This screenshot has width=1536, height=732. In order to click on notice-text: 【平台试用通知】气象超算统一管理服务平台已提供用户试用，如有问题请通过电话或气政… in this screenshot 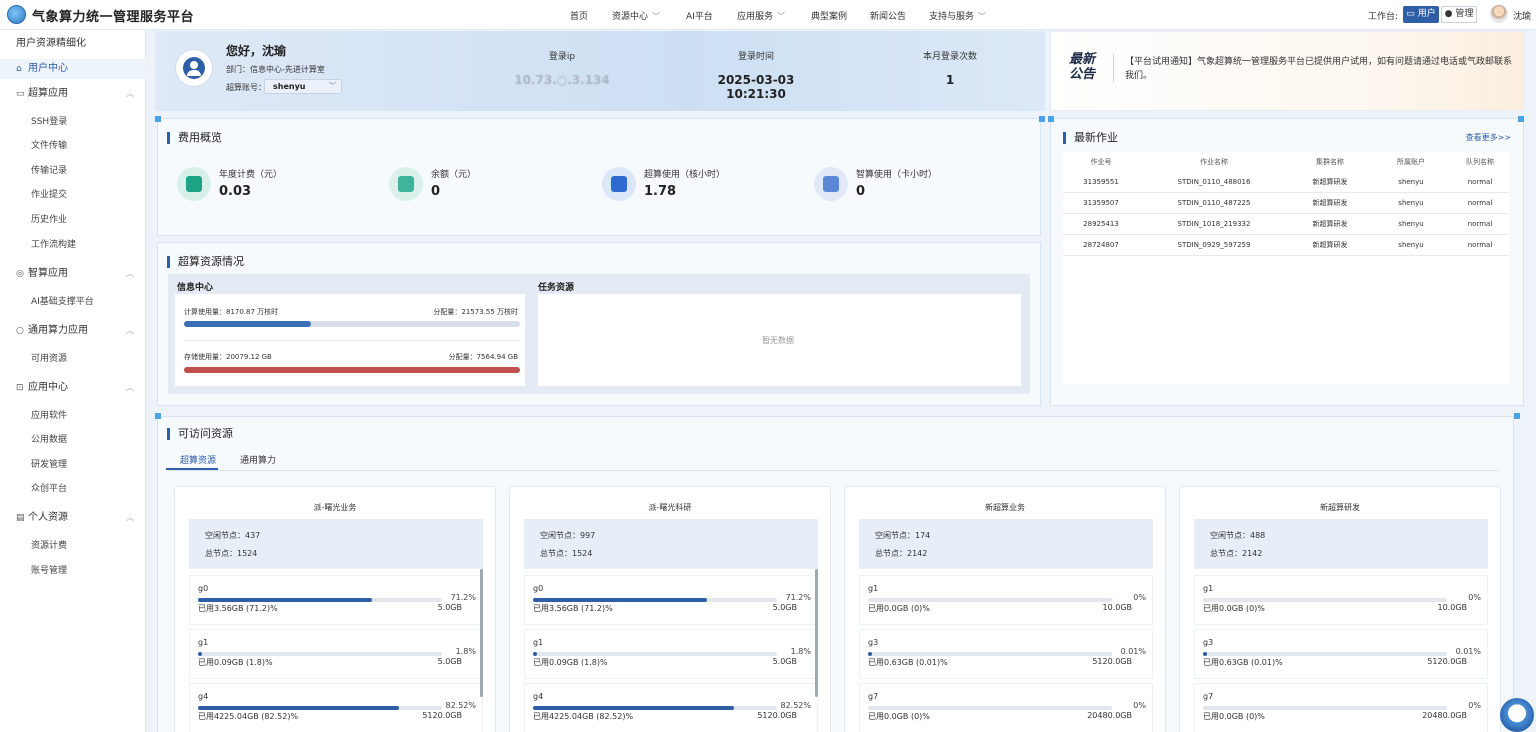, I will do `click(1321, 69)`.